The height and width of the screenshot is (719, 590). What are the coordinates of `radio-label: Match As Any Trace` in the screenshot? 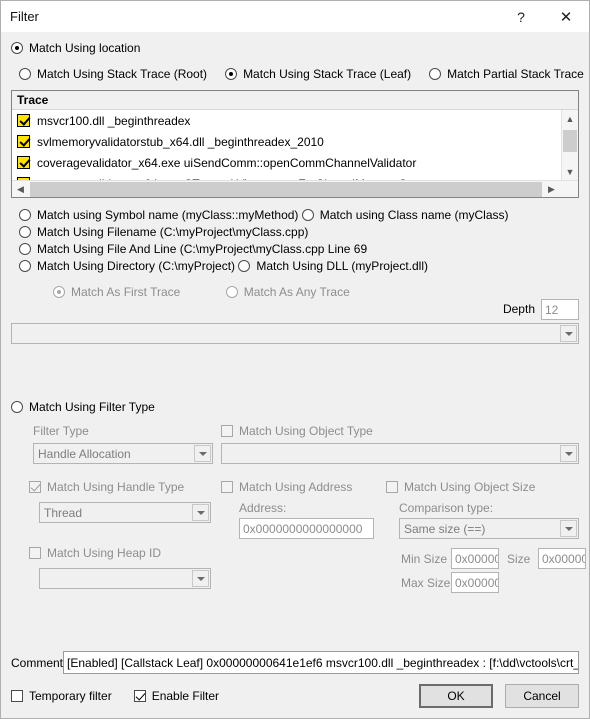 It's located at (296, 292).